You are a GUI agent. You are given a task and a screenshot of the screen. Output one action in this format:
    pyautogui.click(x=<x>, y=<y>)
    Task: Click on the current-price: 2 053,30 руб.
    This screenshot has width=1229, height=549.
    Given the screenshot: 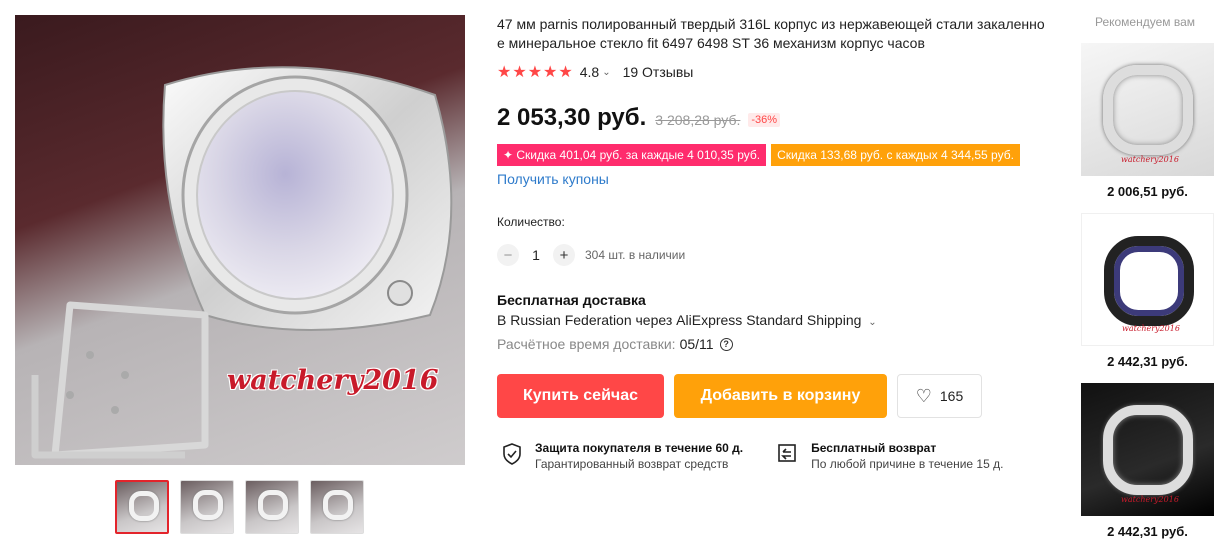 What is the action you would take?
    pyautogui.click(x=572, y=117)
    